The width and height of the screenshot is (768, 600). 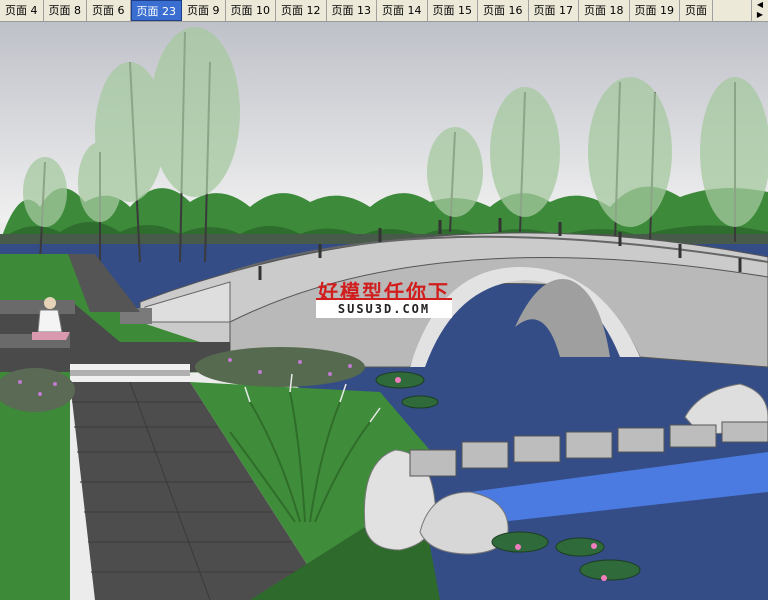 I want to click on bench, so click(x=37, y=307).